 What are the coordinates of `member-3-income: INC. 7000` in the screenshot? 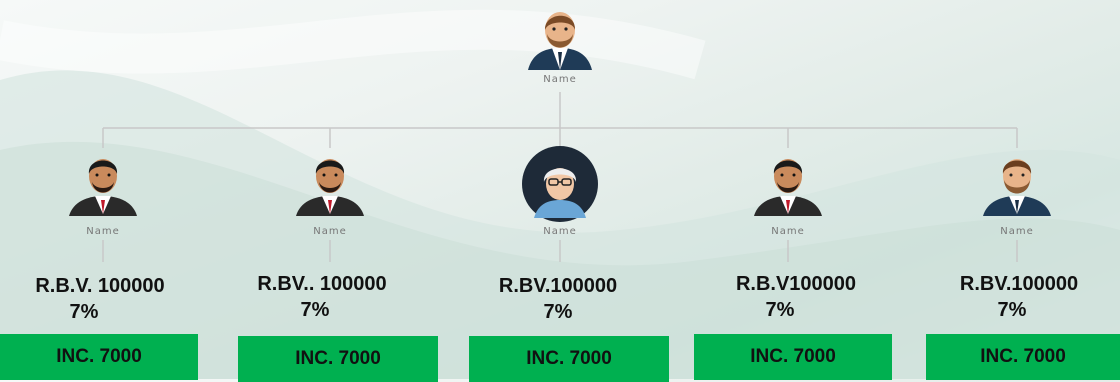 It's located at (569, 358).